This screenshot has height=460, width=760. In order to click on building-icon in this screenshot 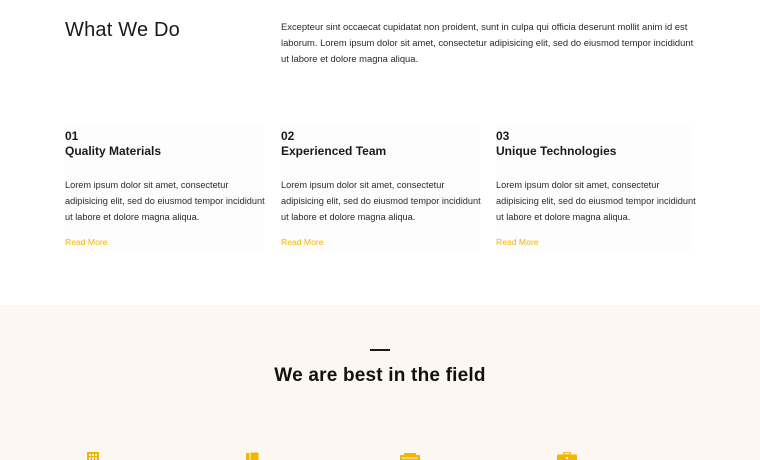, I will do `click(93, 456)`.